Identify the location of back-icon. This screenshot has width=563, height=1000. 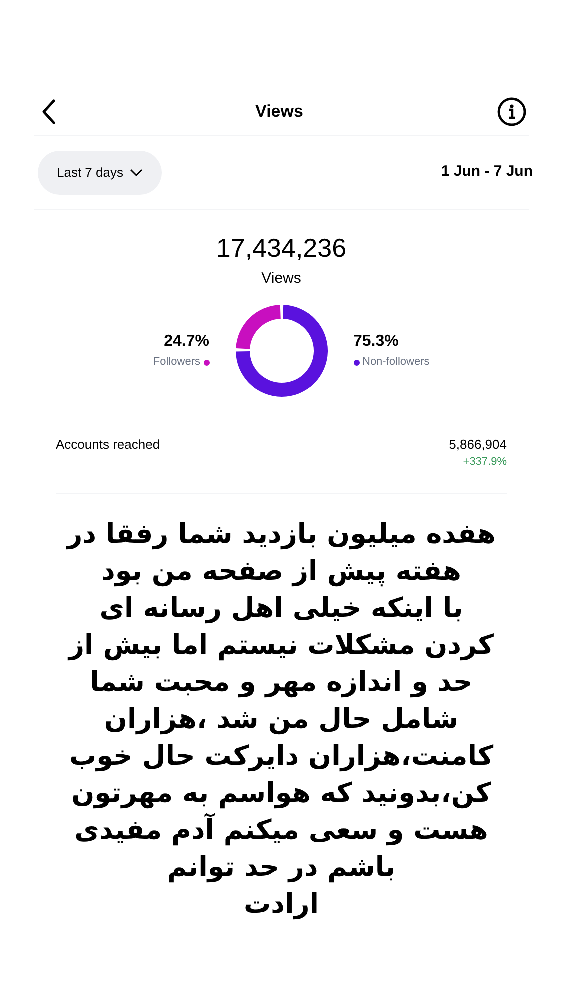
(49, 111).